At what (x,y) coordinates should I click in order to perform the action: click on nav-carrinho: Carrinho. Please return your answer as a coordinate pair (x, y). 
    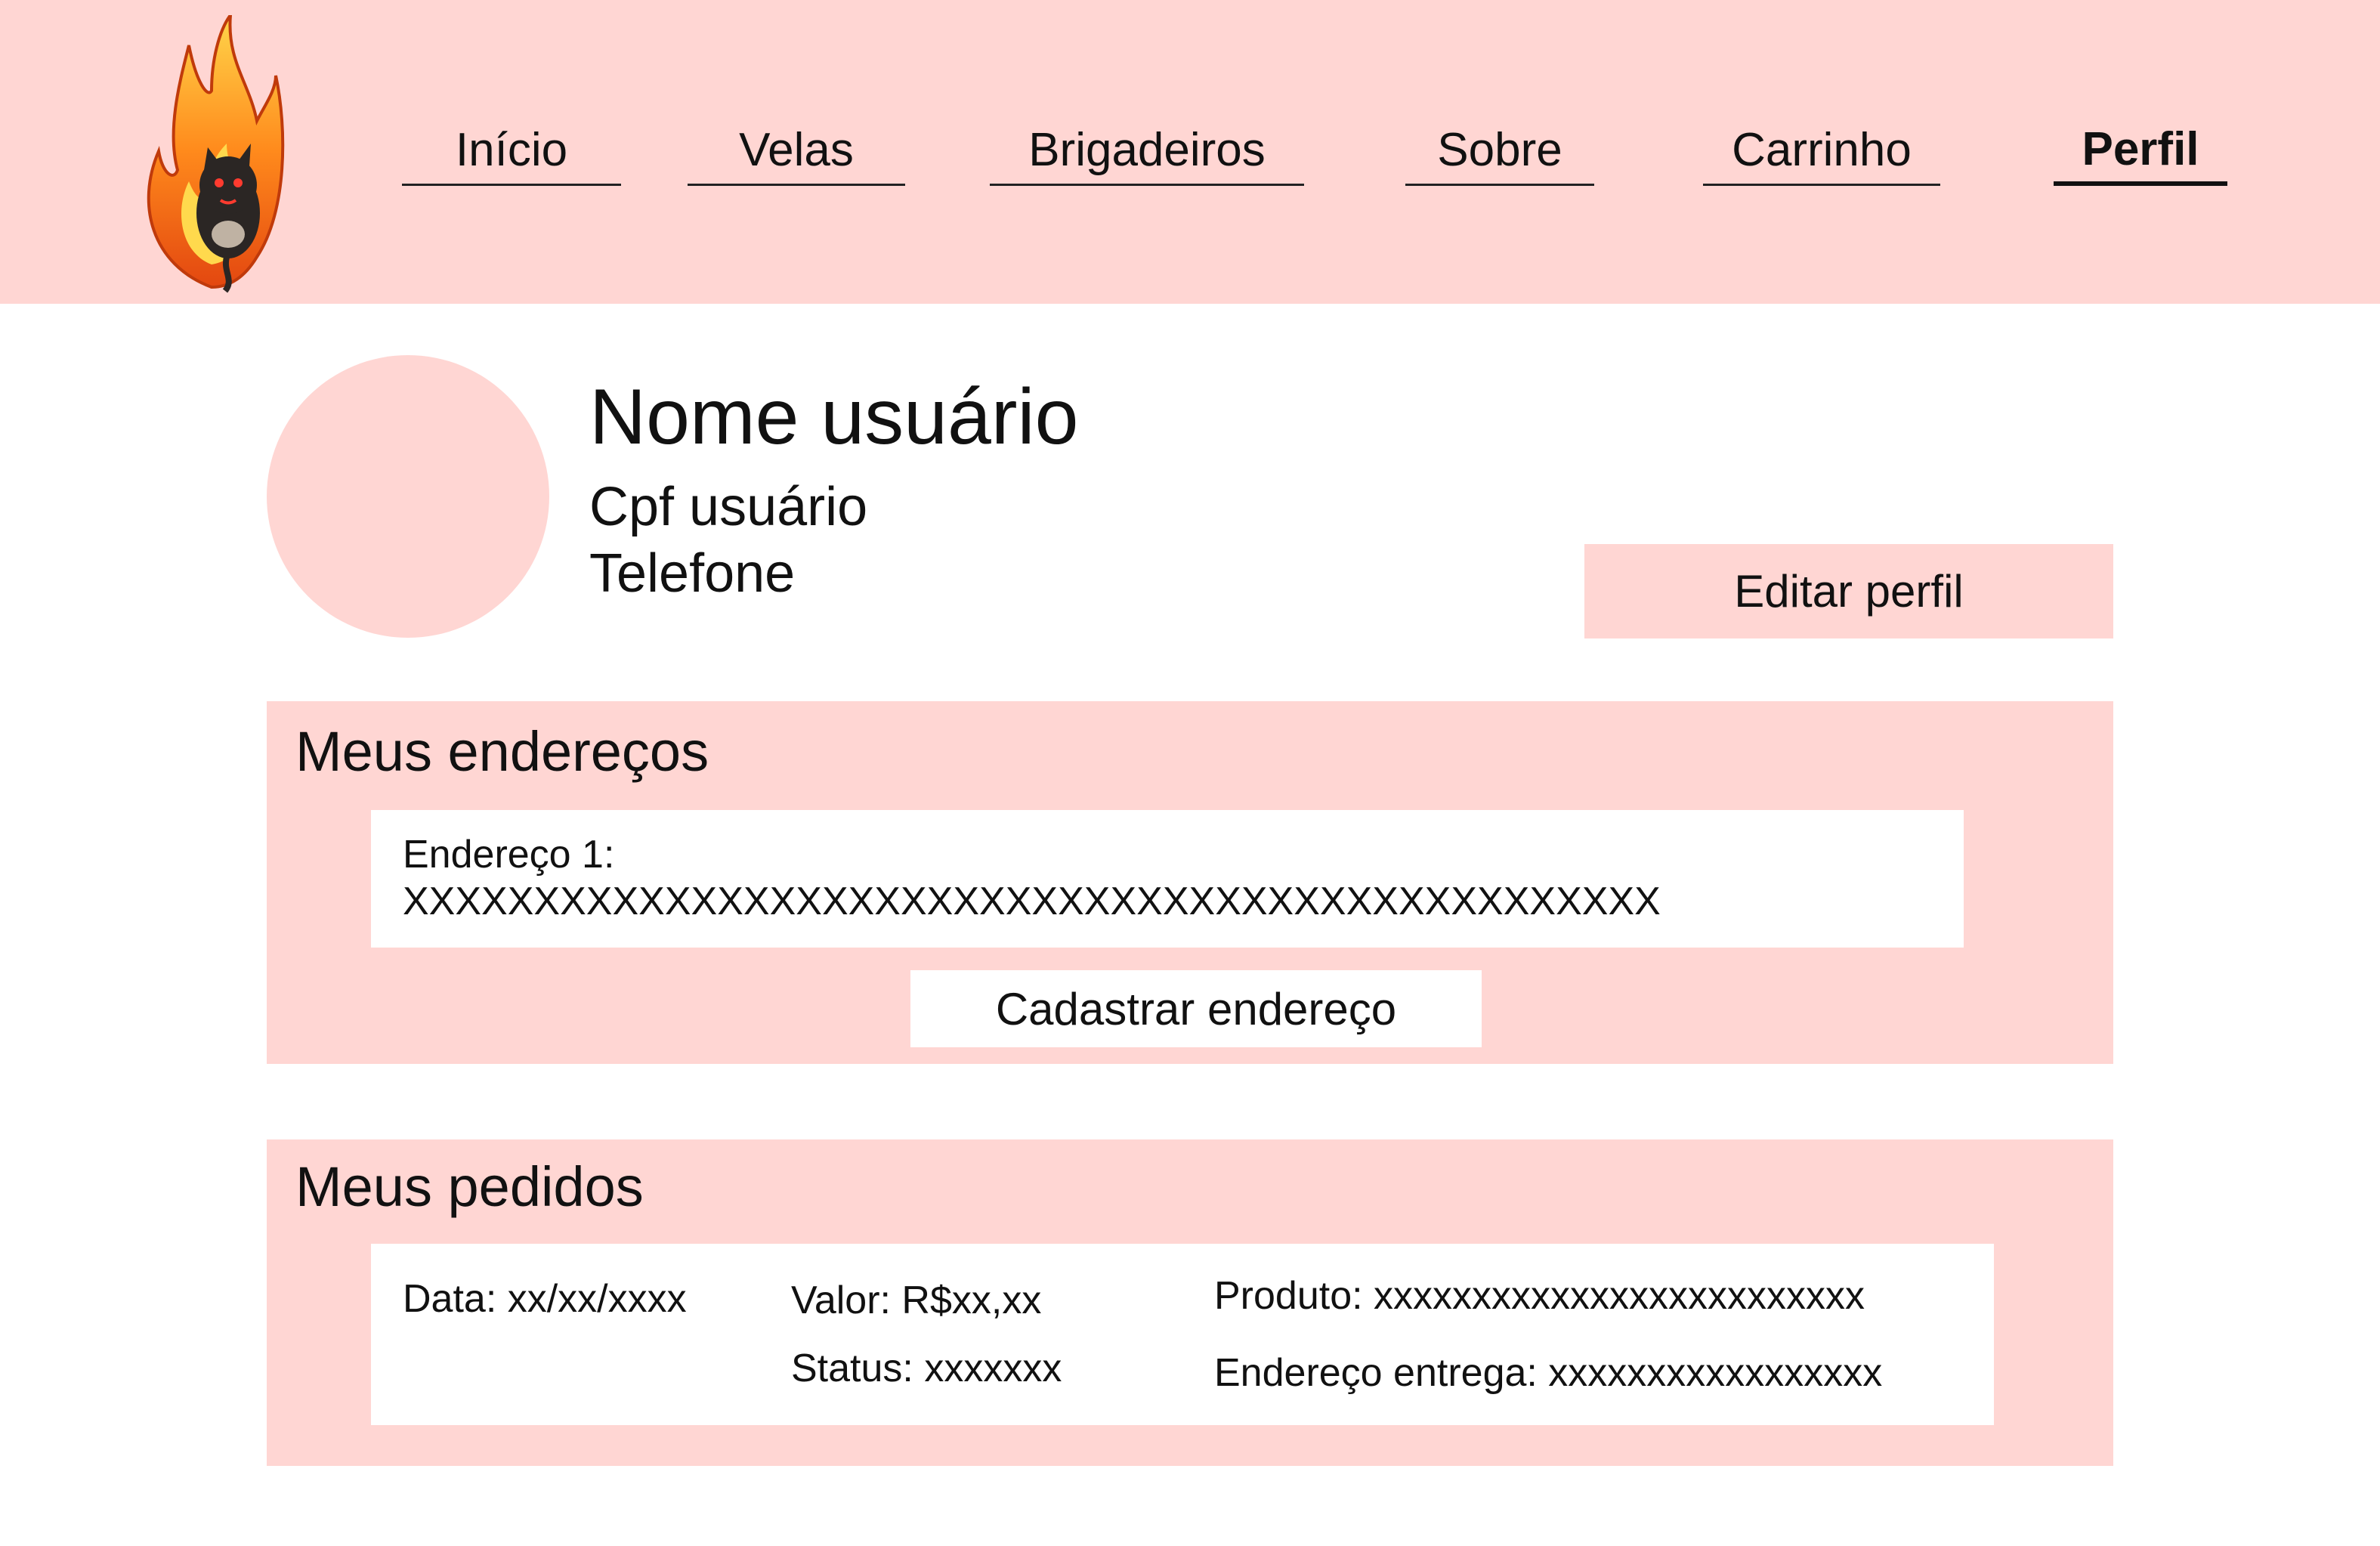
    Looking at the image, I should click on (1821, 151).